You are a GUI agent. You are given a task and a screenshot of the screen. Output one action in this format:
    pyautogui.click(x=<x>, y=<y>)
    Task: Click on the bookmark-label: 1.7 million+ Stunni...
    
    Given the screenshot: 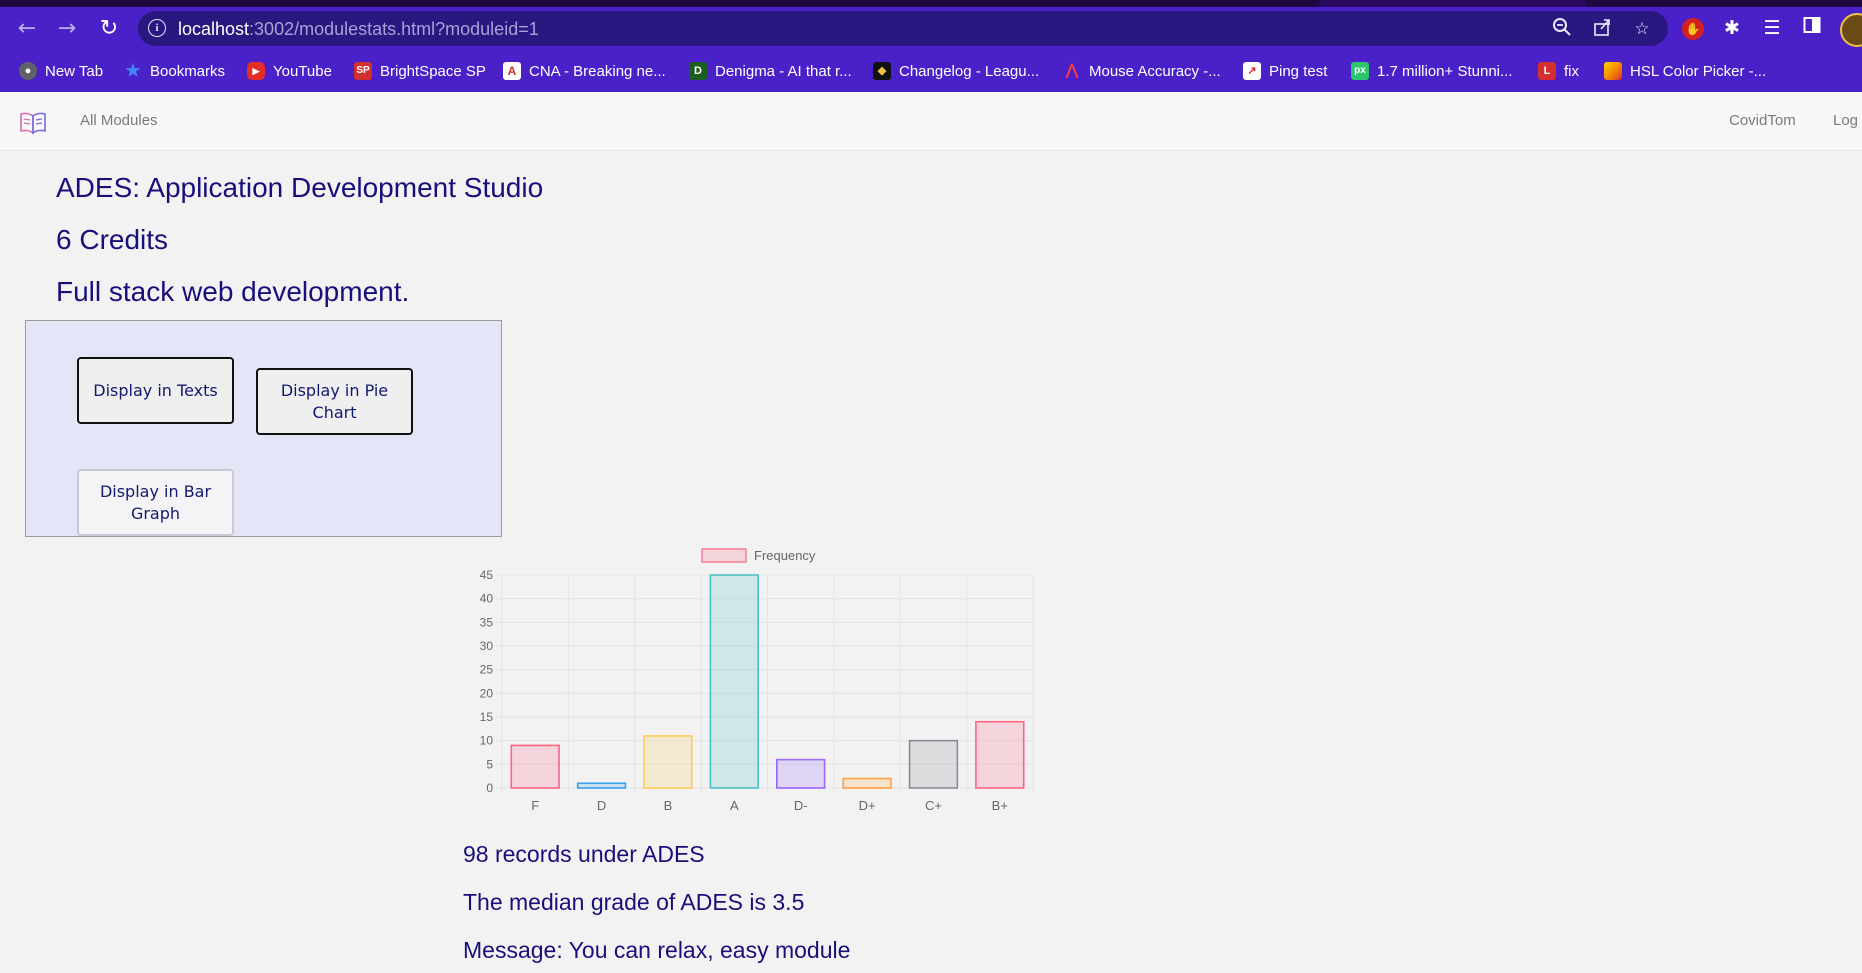 What is the action you would take?
    pyautogui.click(x=1445, y=71)
    